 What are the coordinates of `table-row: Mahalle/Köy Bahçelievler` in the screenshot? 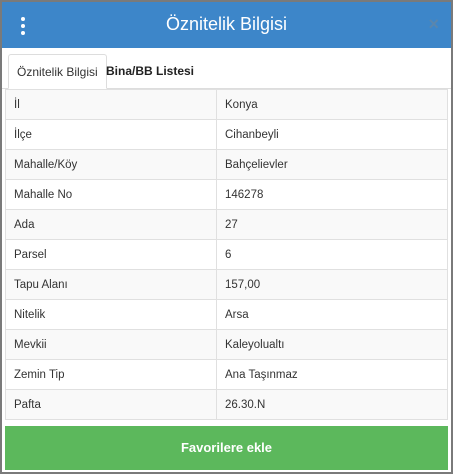 It's located at (226, 164).